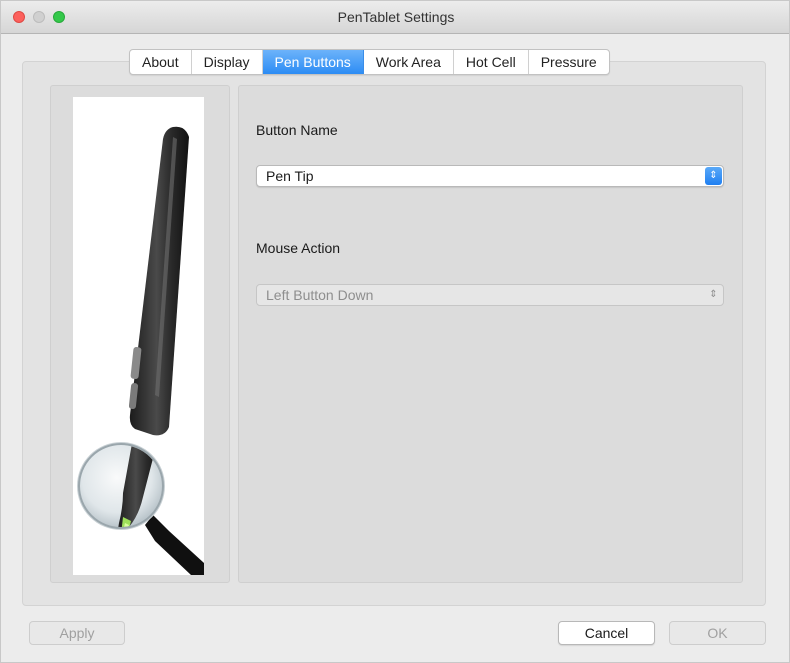  Describe the element at coordinates (298, 248) in the screenshot. I see `mouse-action-label: Mouse Action` at that location.